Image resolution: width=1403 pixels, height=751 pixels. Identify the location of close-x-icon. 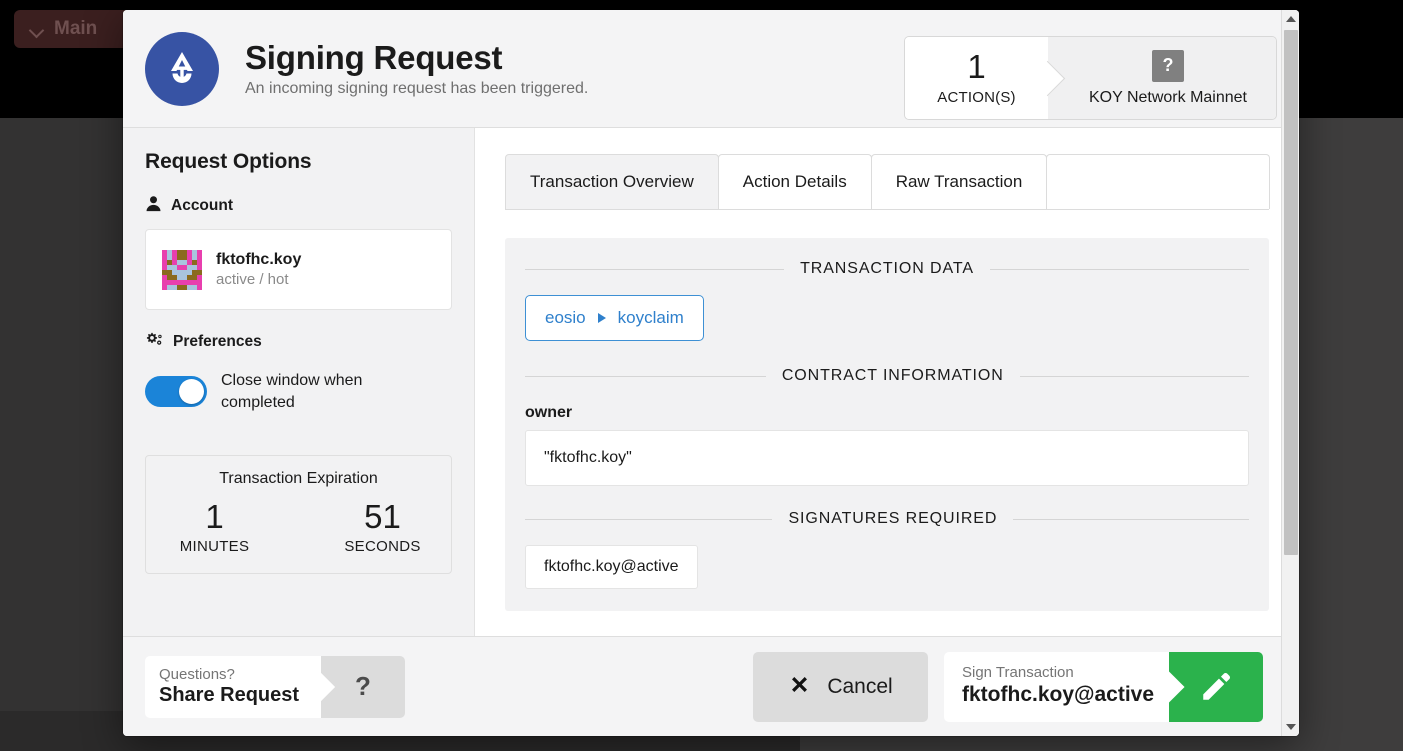
(799, 687).